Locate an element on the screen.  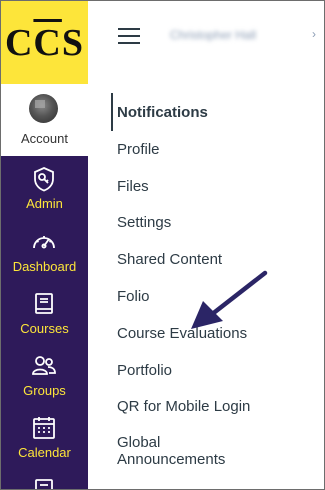
nav-item-account-label: Account is located at coordinates (44, 138).